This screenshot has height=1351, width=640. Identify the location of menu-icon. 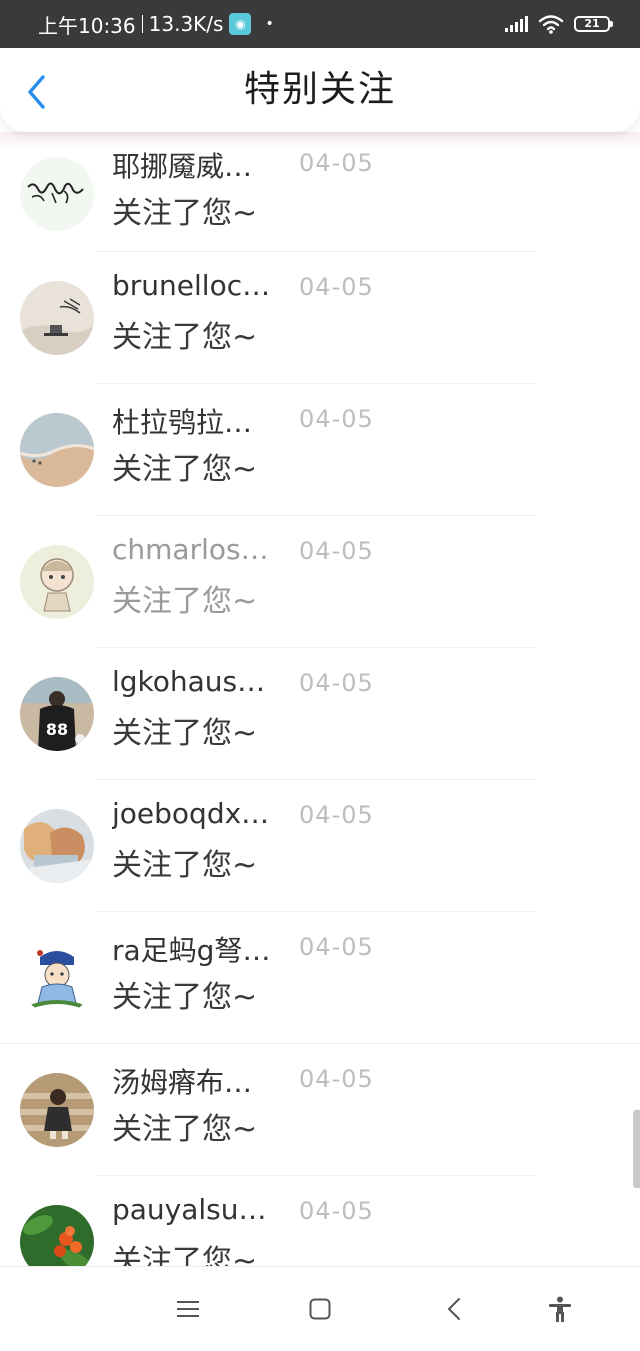
(188, 1309).